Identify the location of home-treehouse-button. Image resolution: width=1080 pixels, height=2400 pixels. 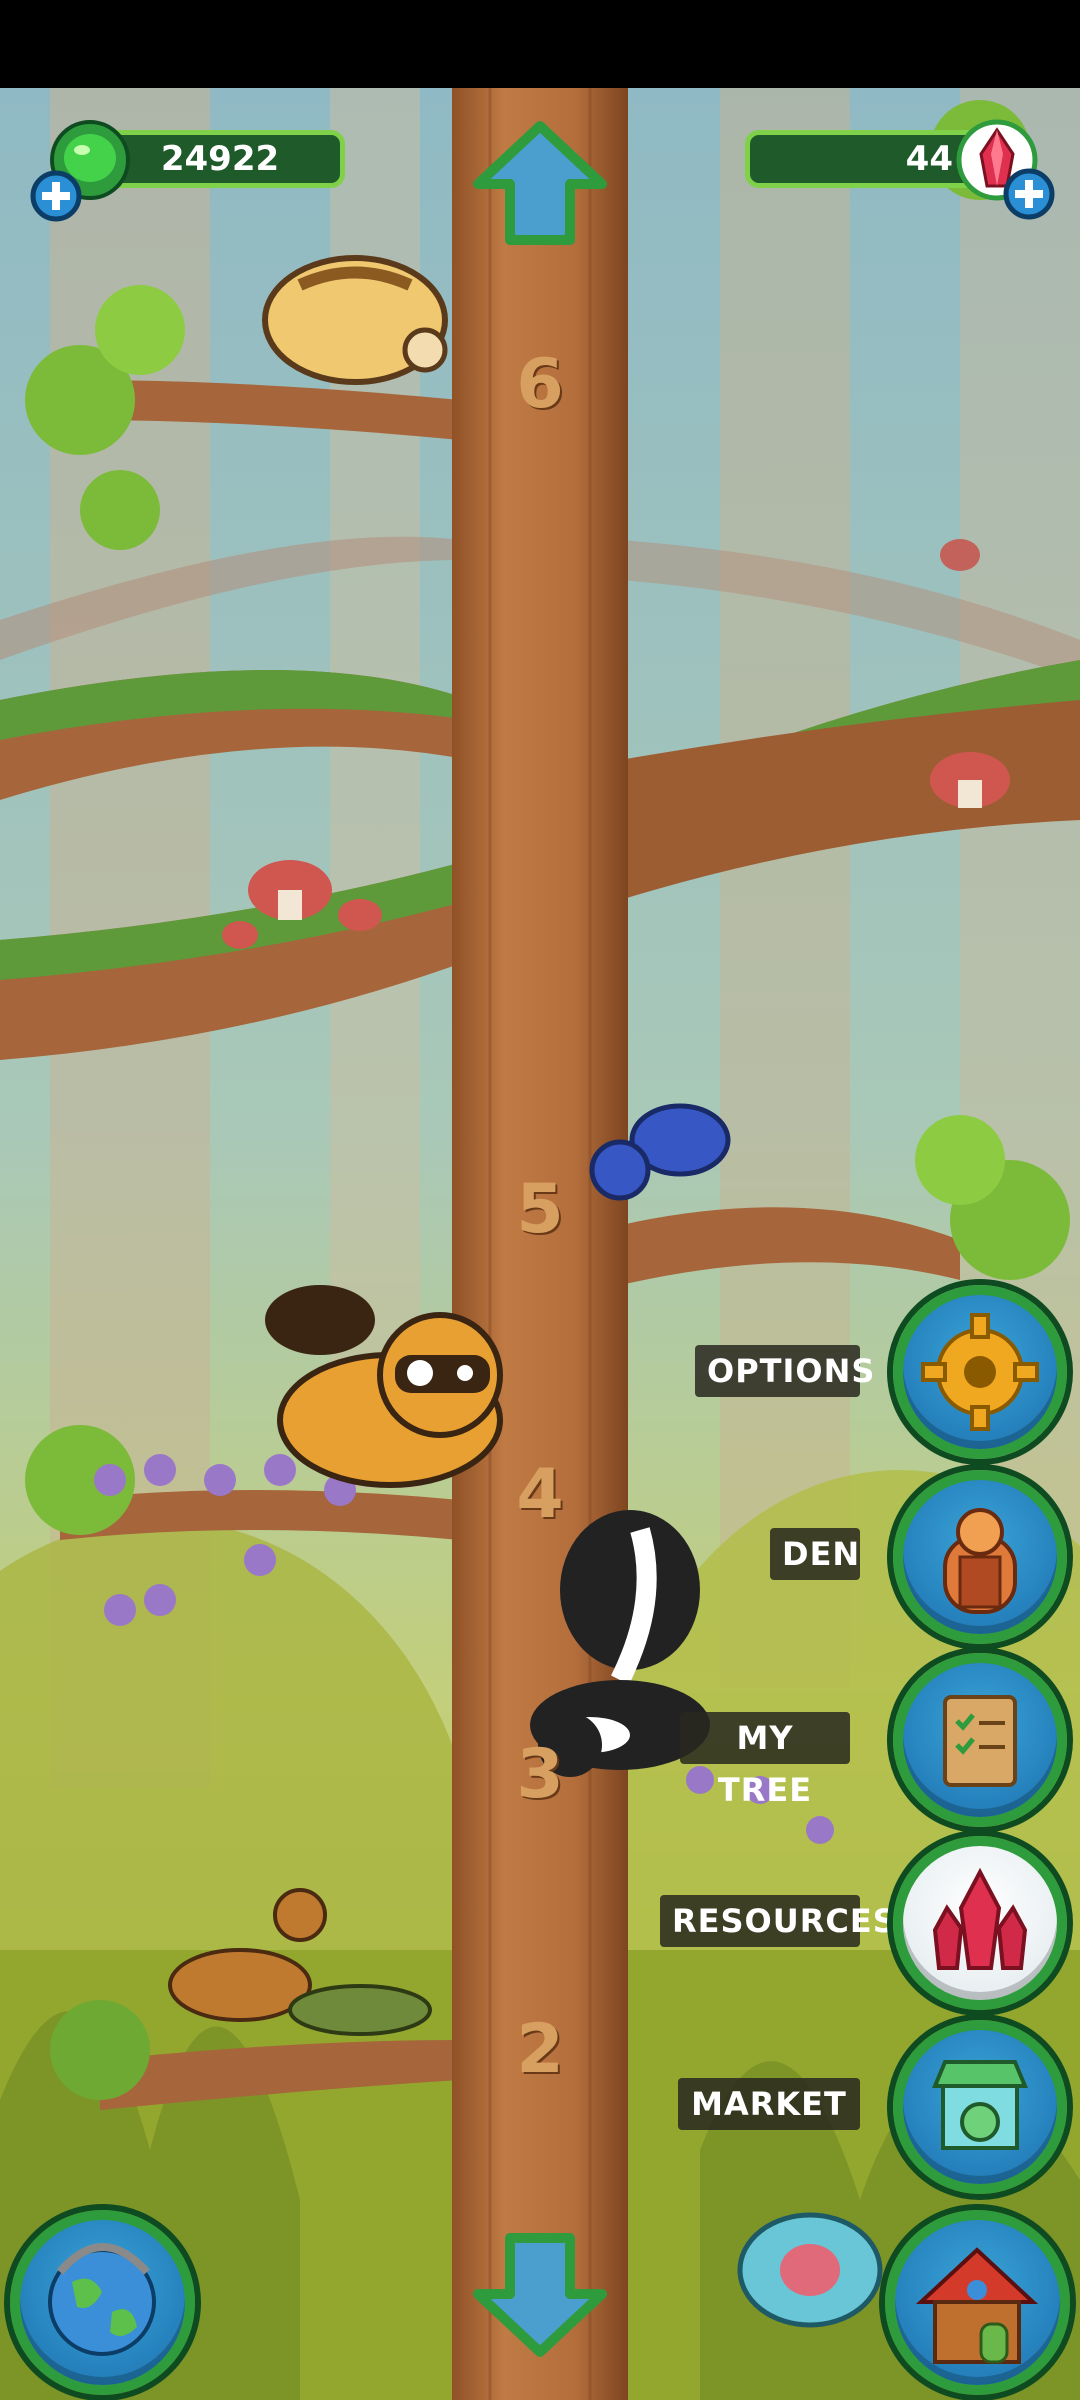
(977, 2302).